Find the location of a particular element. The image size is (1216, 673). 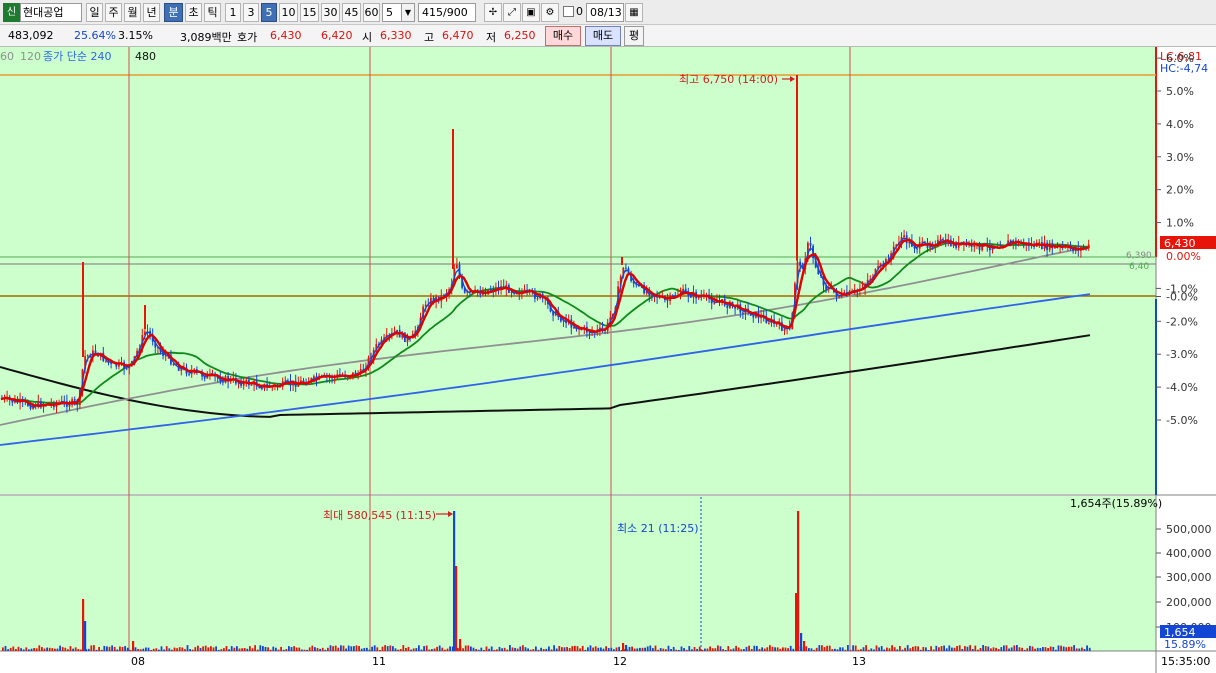

data-count-field: 415/900 is located at coordinates (447, 12).